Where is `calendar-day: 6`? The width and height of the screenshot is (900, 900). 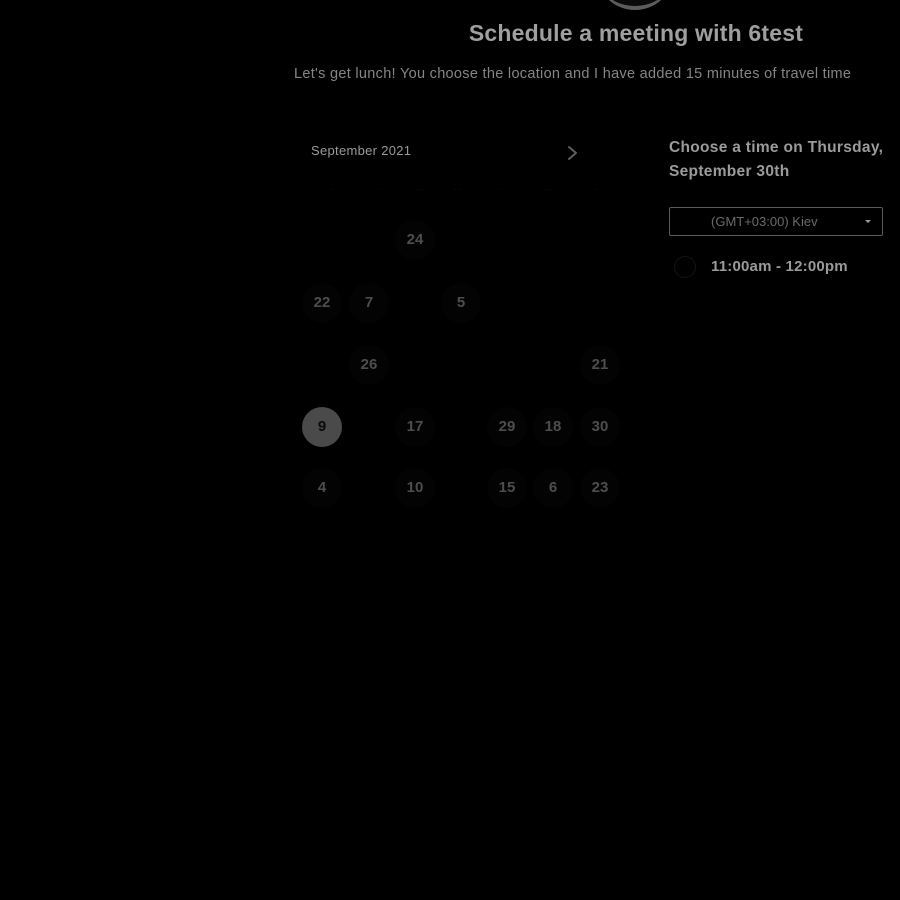 calendar-day: 6 is located at coordinates (553, 488).